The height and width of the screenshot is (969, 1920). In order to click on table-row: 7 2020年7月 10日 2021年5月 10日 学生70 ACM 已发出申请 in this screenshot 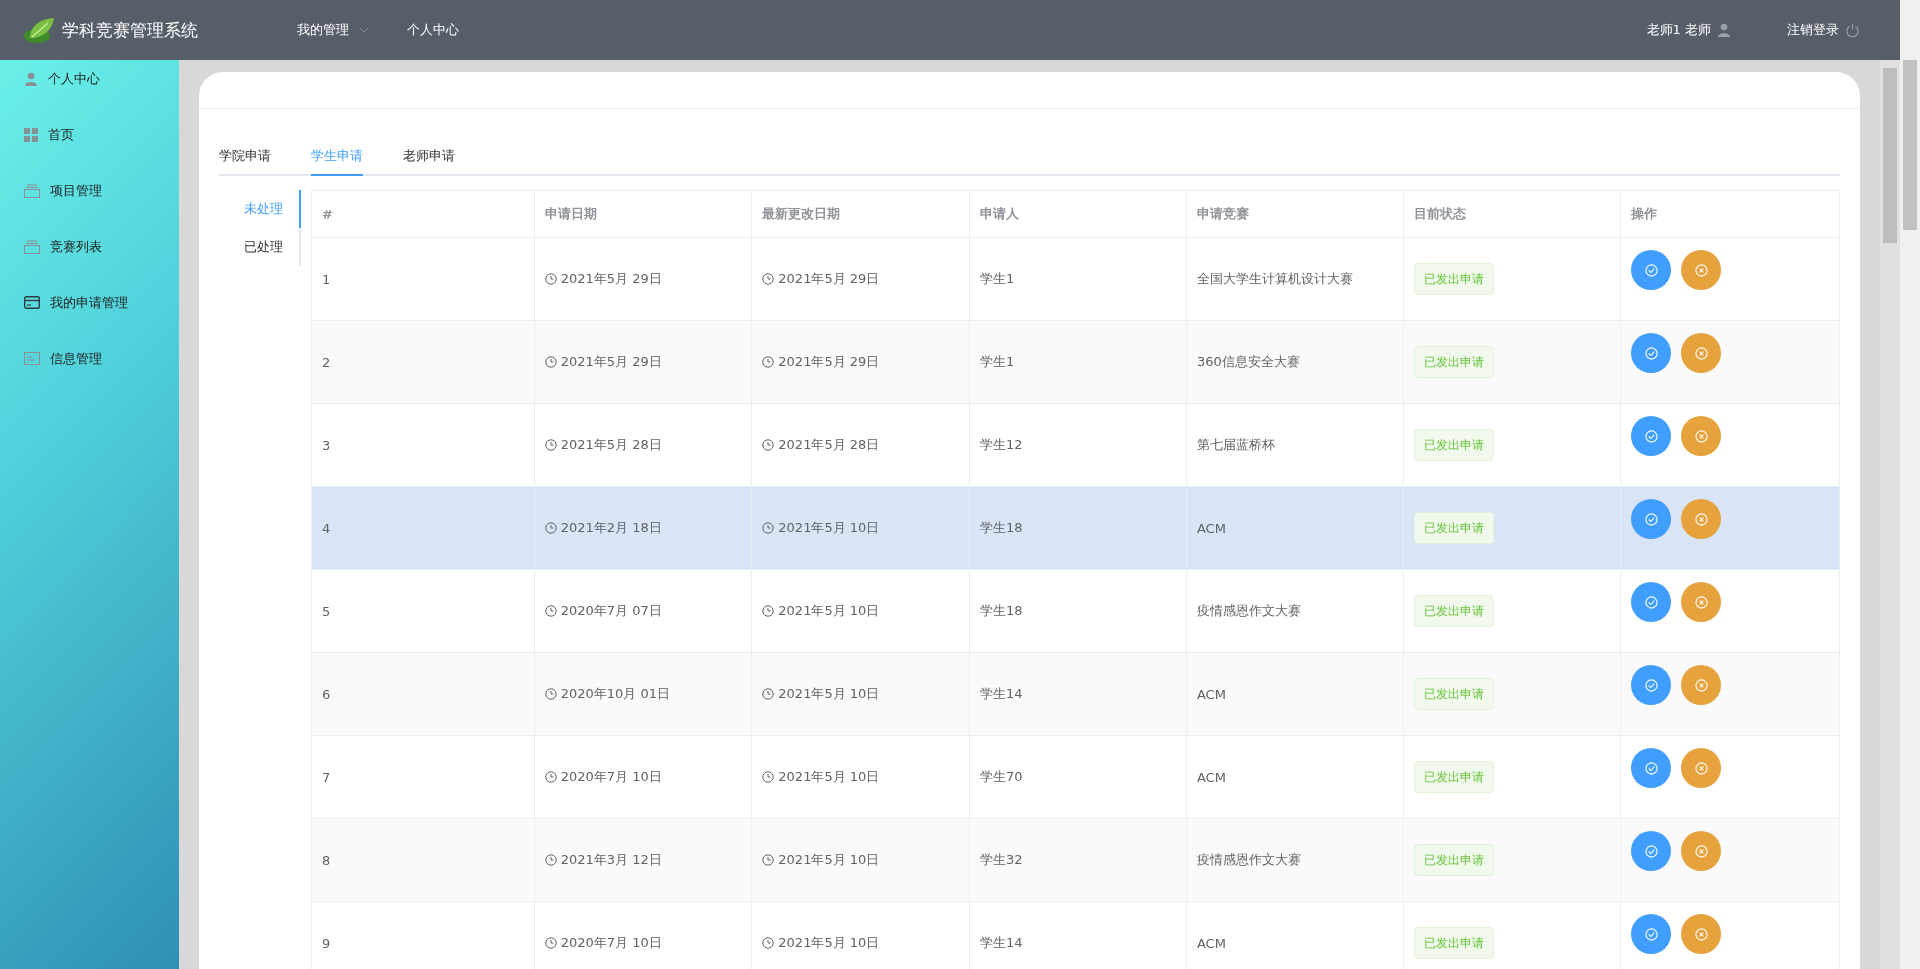, I will do `click(1075, 777)`.